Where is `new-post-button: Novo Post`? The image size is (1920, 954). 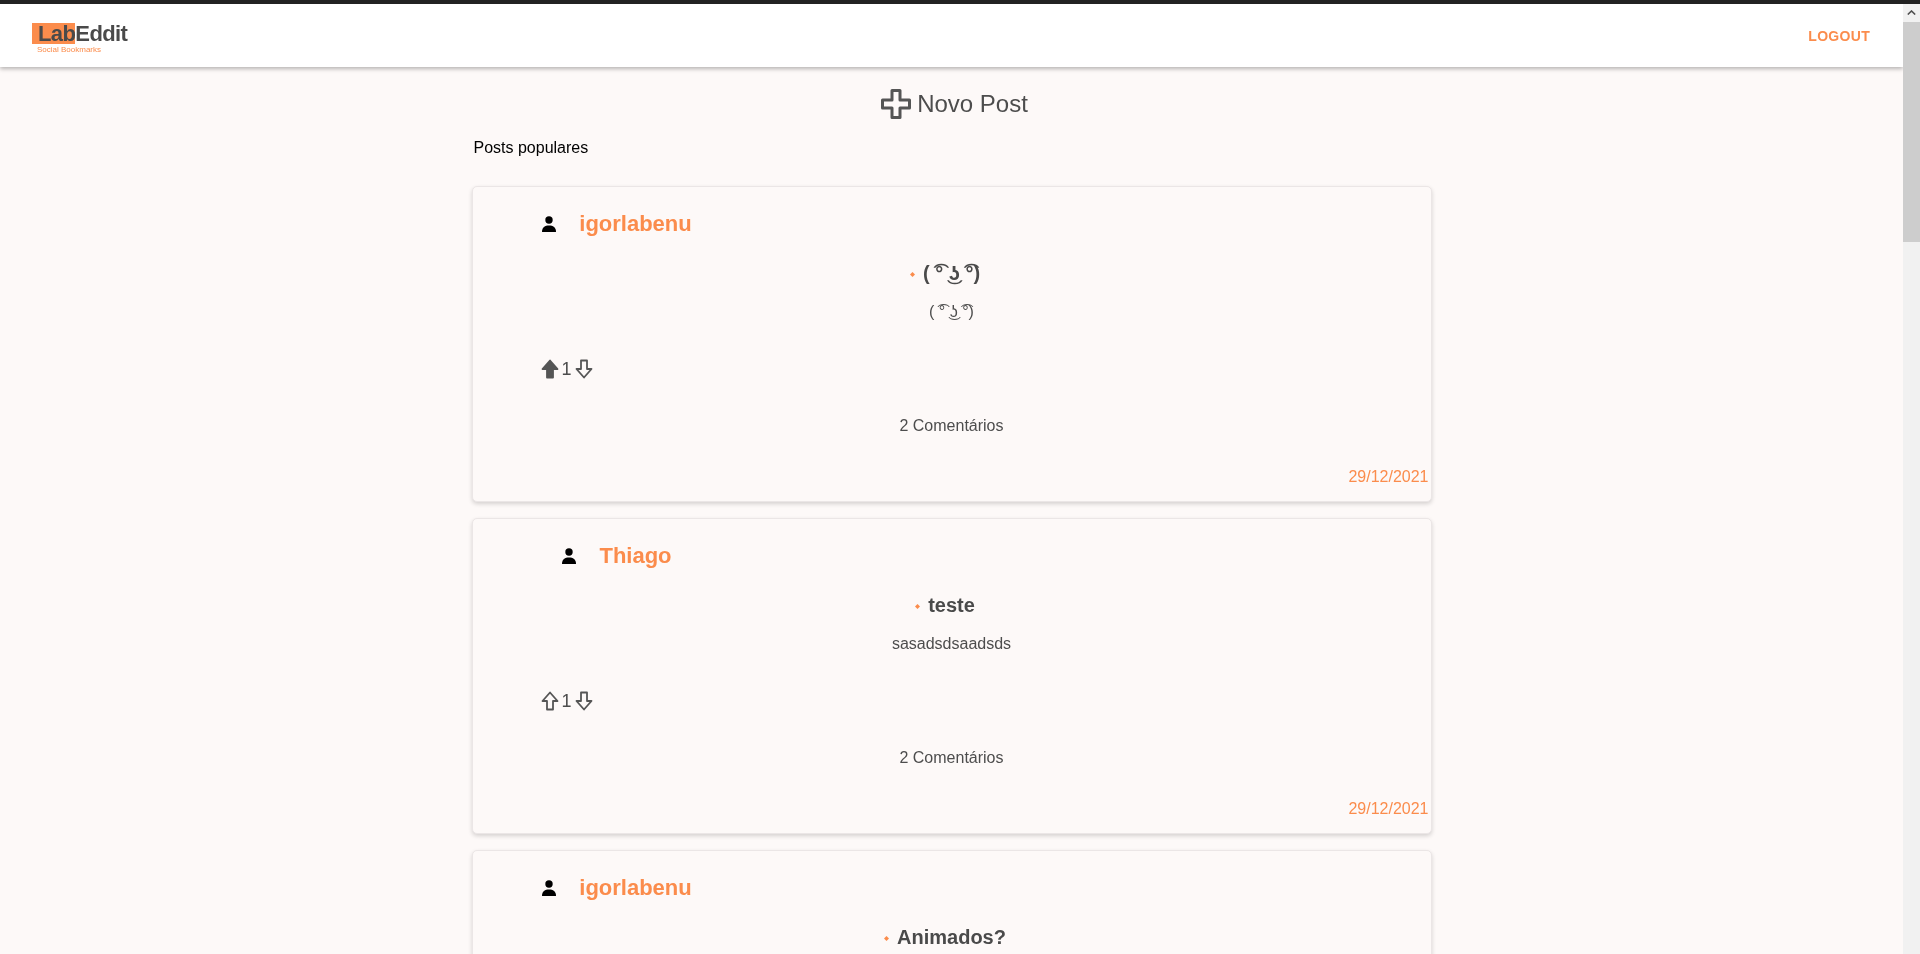
new-post-button: Novo Post is located at coordinates (954, 104).